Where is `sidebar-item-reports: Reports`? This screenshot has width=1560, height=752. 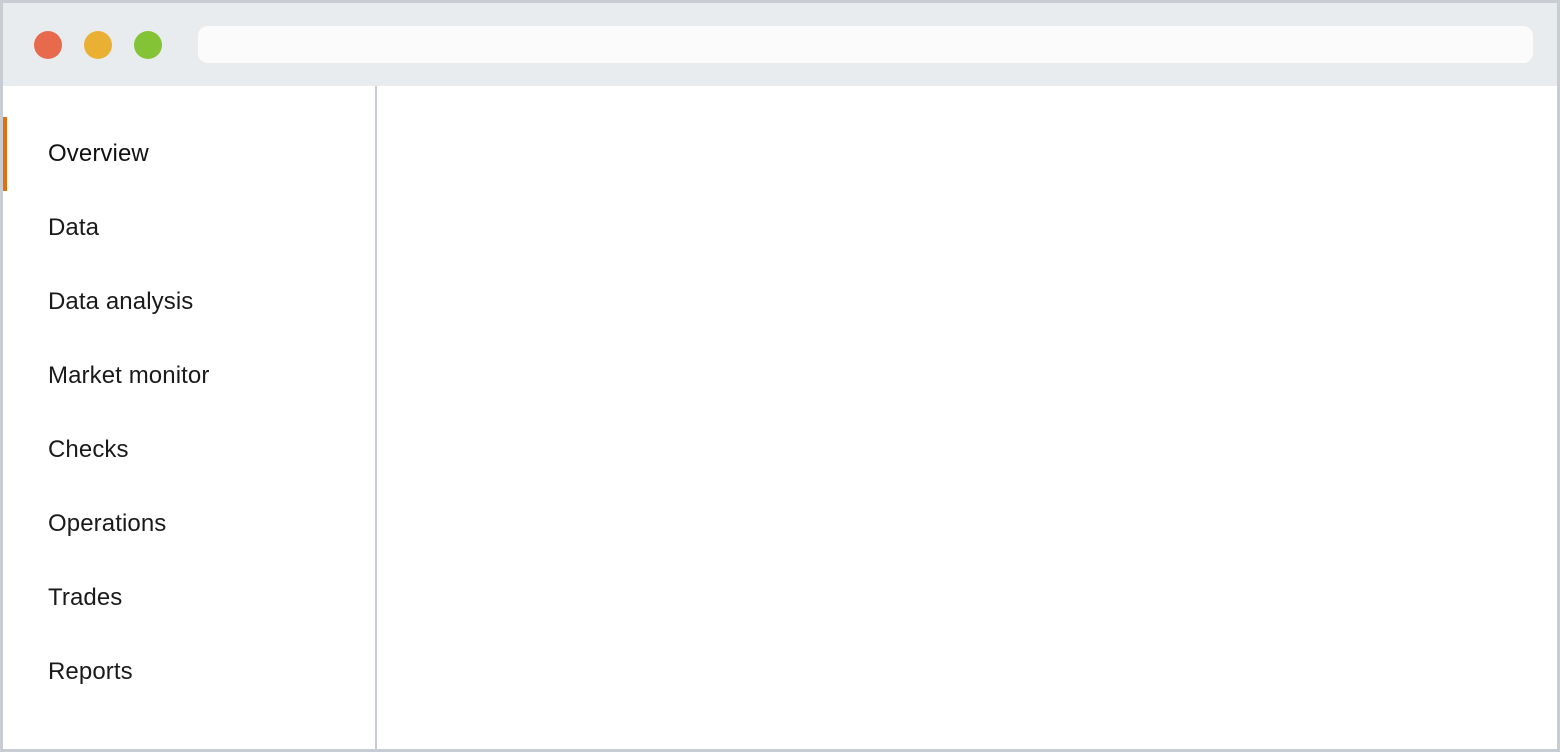 sidebar-item-reports: Reports is located at coordinates (189, 672).